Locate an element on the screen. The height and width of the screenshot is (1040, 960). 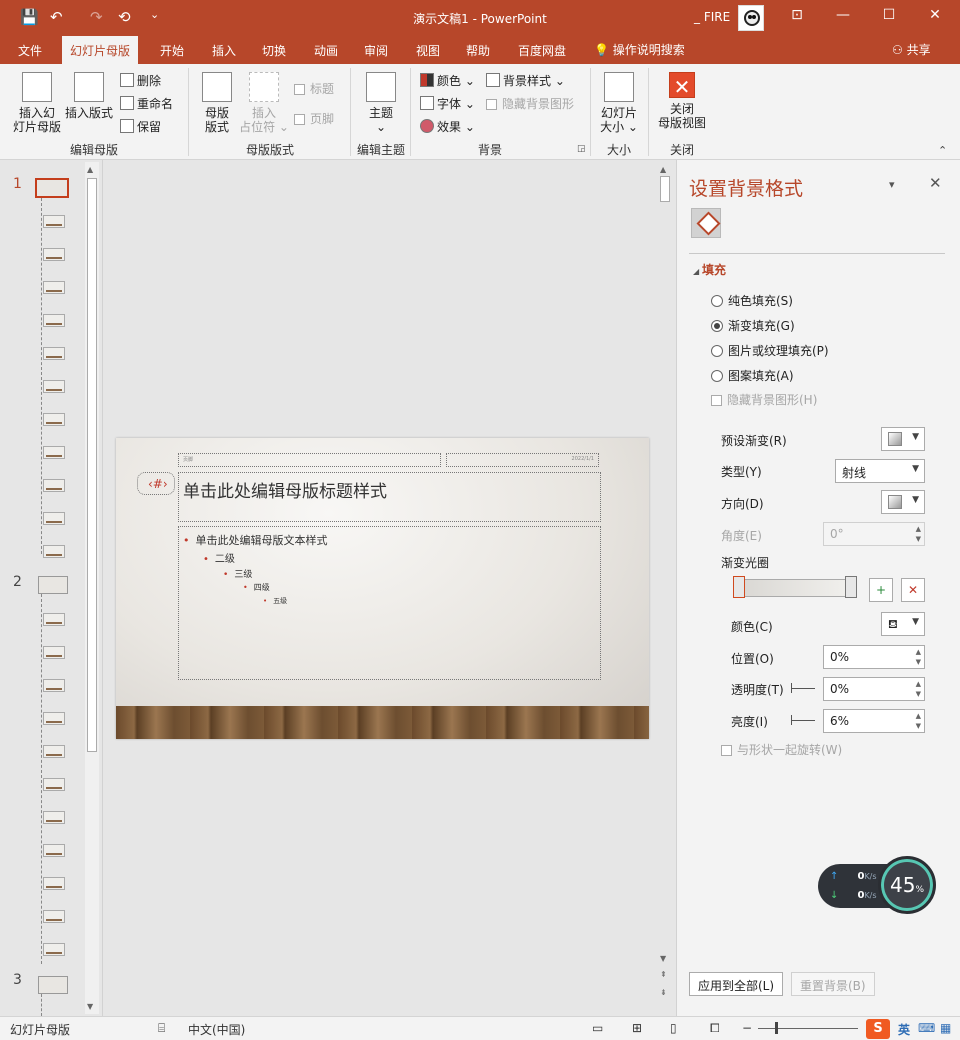
ribbon-display-icon: ⊡ is located at coordinates (797, 15).